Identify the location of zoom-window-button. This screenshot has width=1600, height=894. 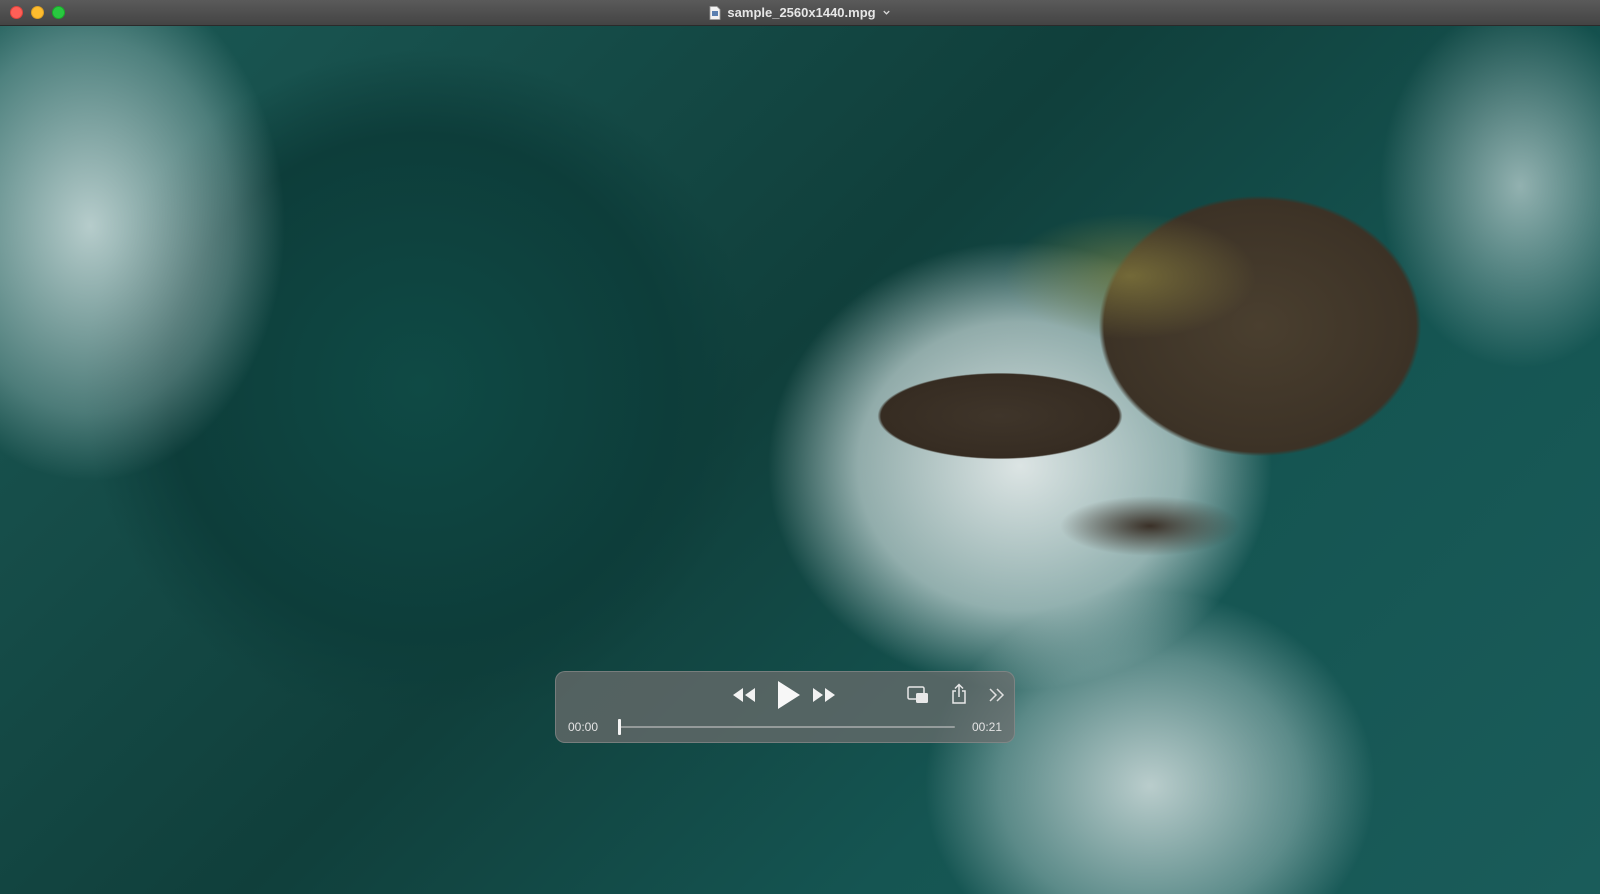
(58, 12).